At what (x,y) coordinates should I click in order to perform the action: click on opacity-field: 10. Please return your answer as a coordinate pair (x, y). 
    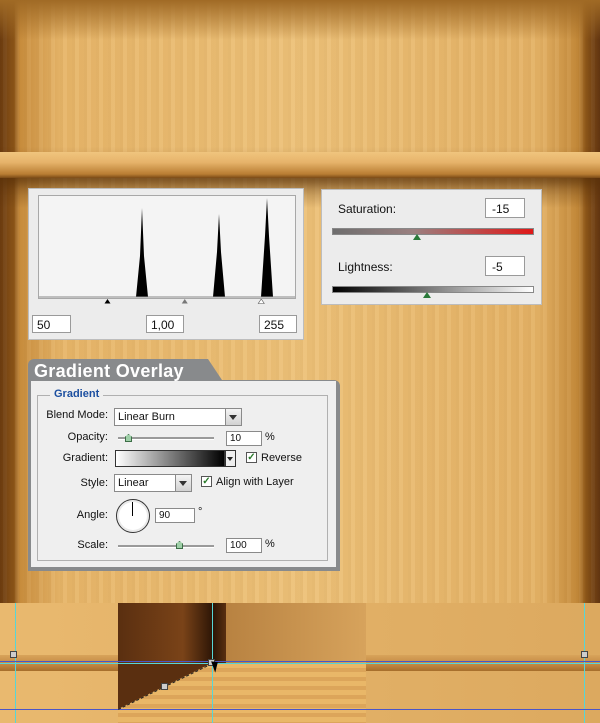
    Looking at the image, I should click on (244, 438).